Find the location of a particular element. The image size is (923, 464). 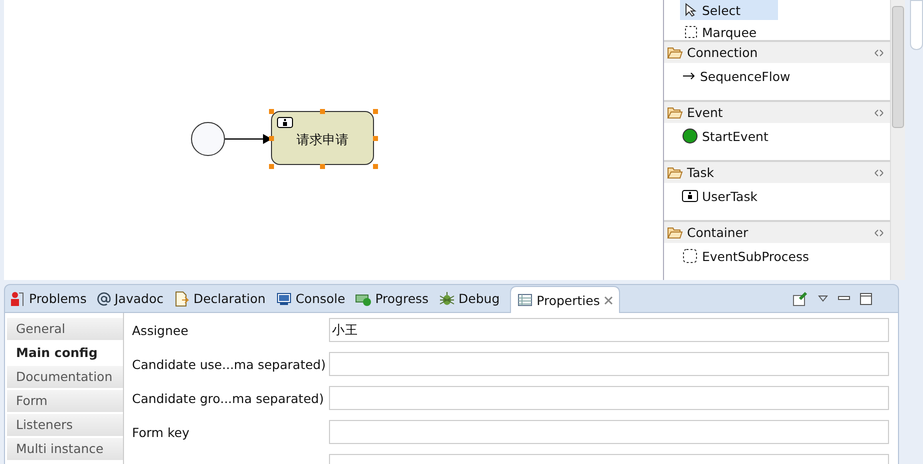

cursor-icon is located at coordinates (691, 10).